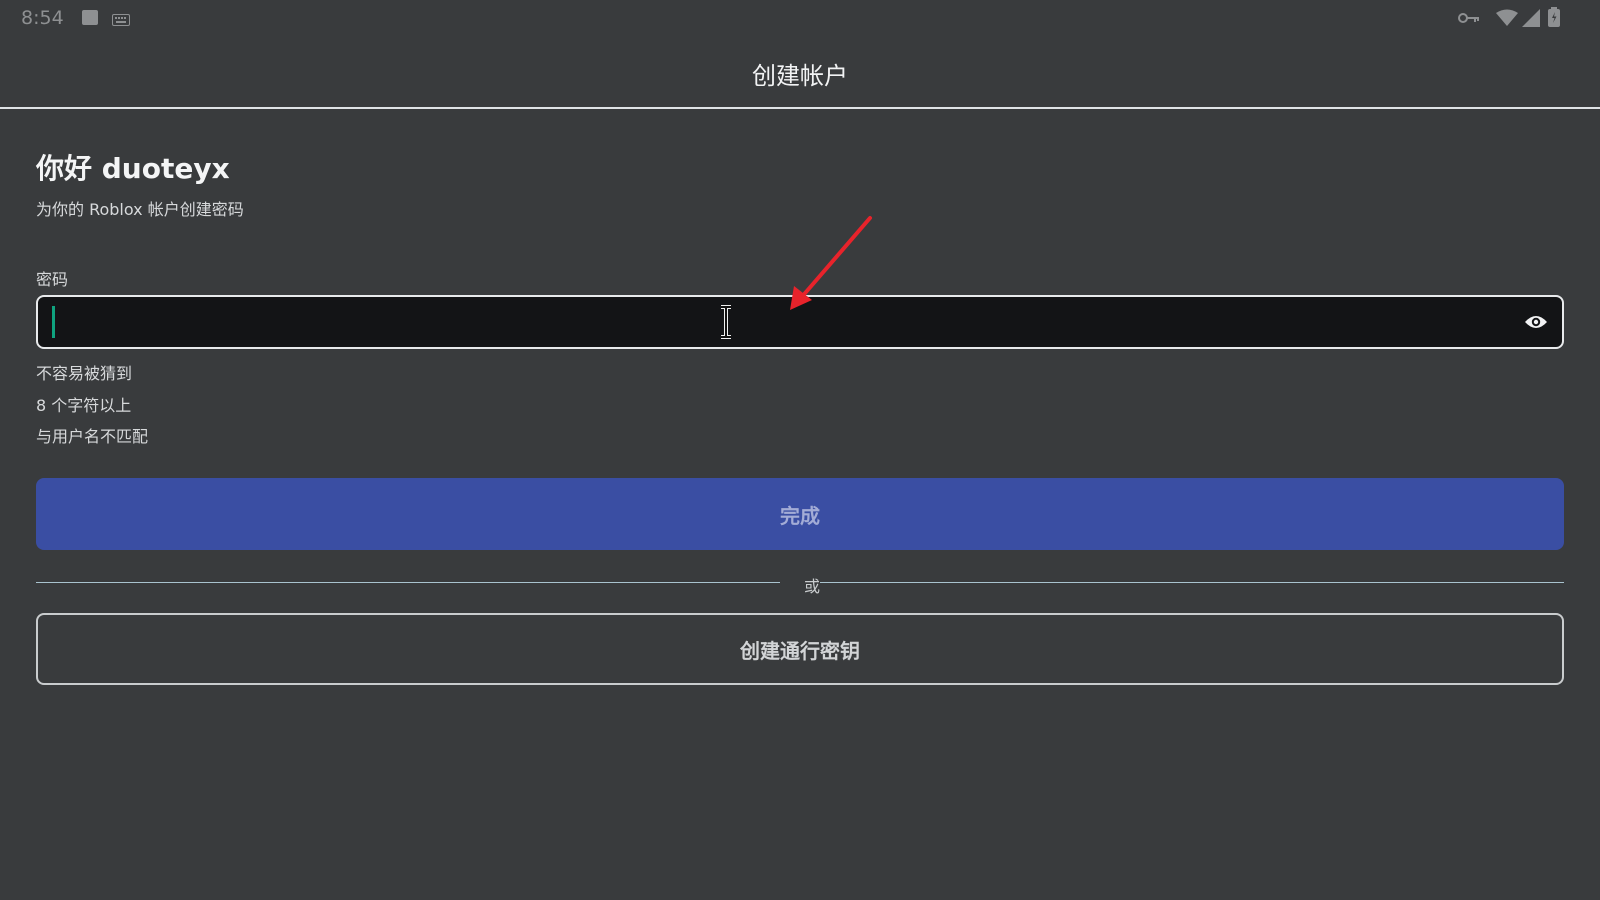 Image resolution: width=1600 pixels, height=900 pixels. Describe the element at coordinates (133, 168) in the screenshot. I see `greeting-heading: 你好 duoteyx` at that location.